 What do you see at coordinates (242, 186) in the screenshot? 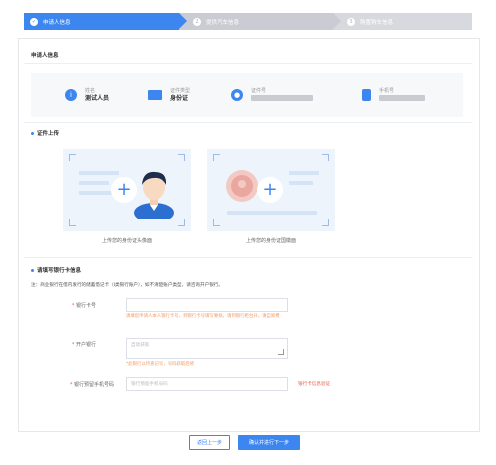
I see `national-emblem-icon` at bounding box center [242, 186].